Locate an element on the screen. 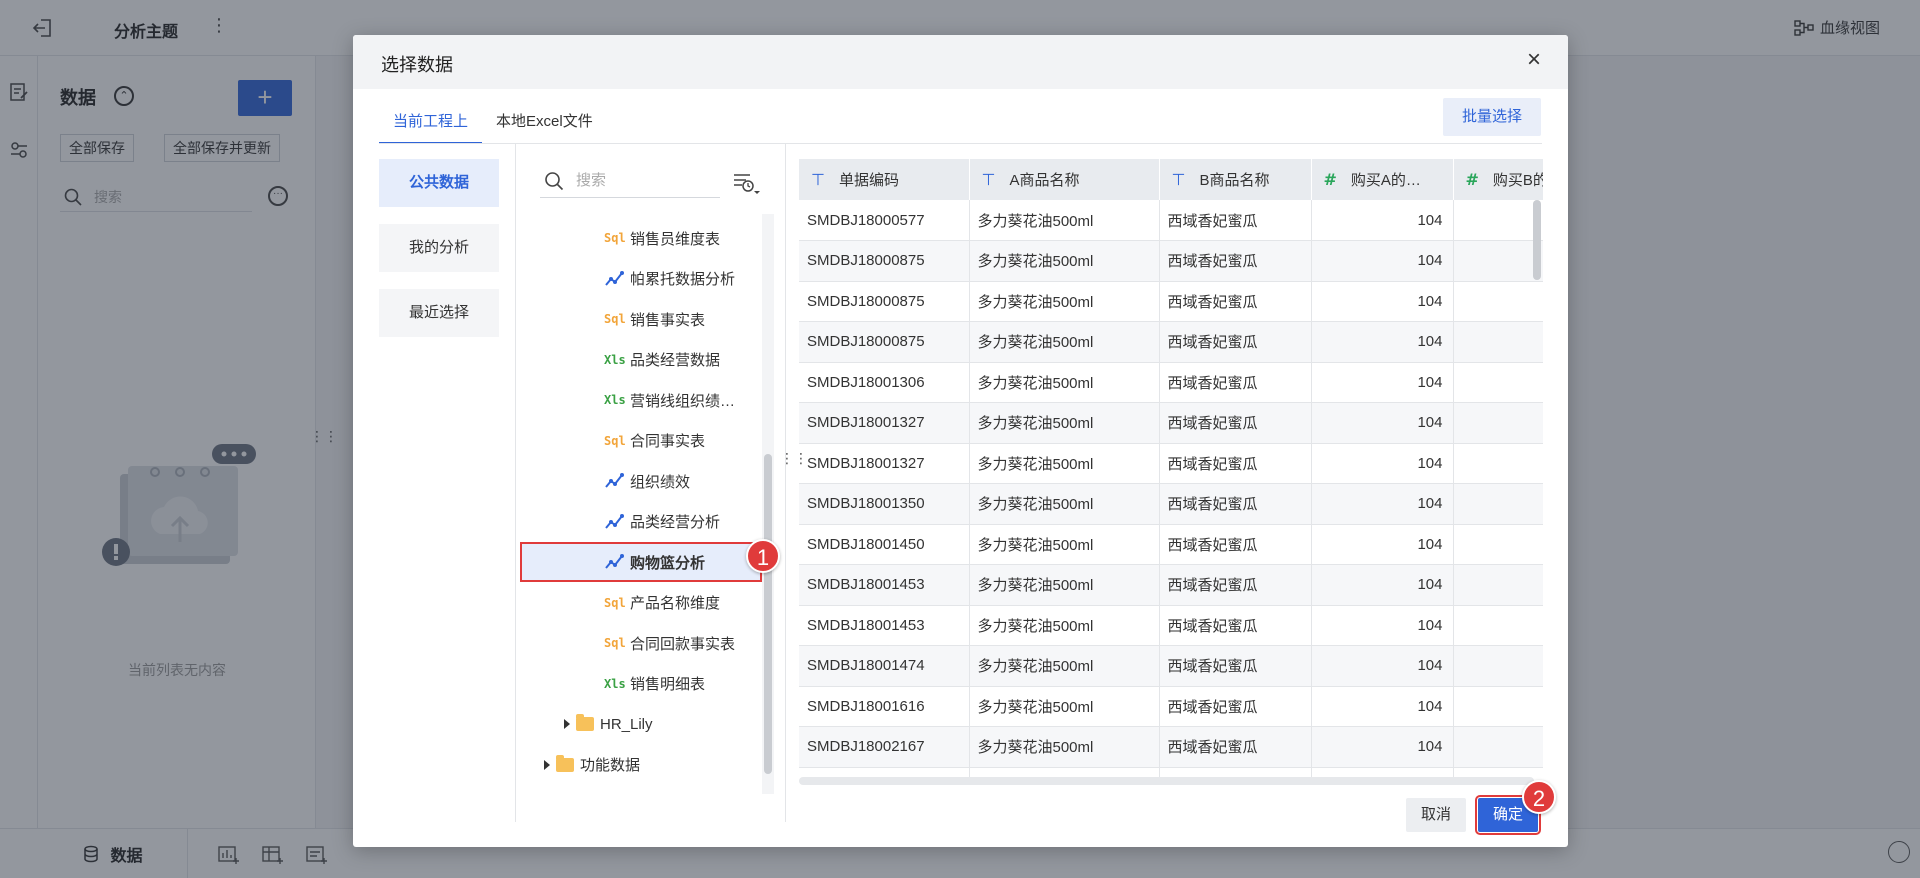  tree-item-selected: 购物篮分析 is located at coordinates (641, 562).